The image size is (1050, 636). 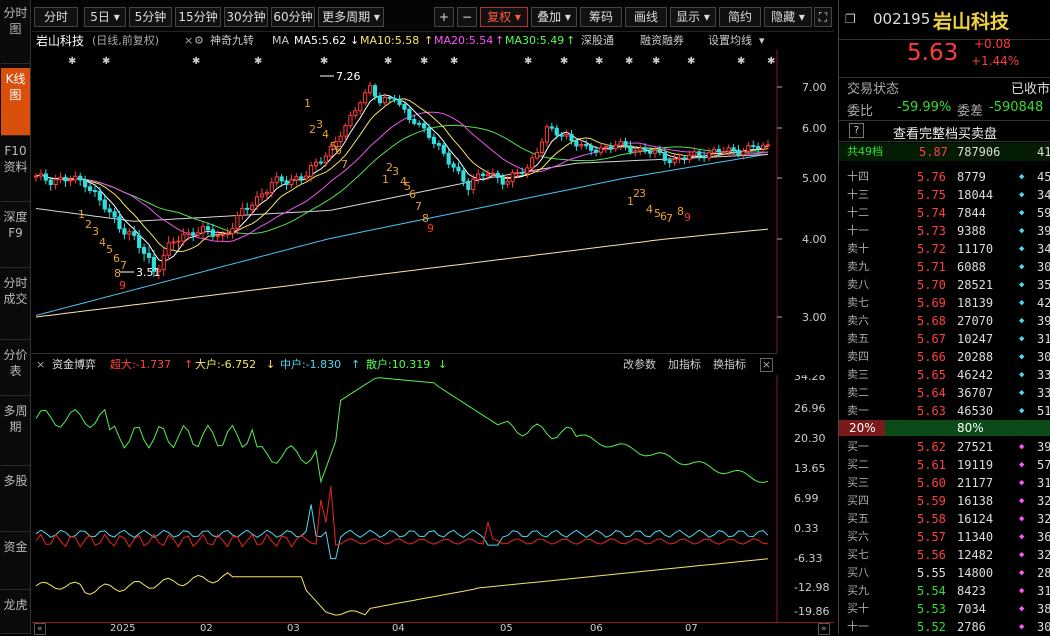 I want to click on more-periods-label: 更多周期, so click(x=346, y=17).